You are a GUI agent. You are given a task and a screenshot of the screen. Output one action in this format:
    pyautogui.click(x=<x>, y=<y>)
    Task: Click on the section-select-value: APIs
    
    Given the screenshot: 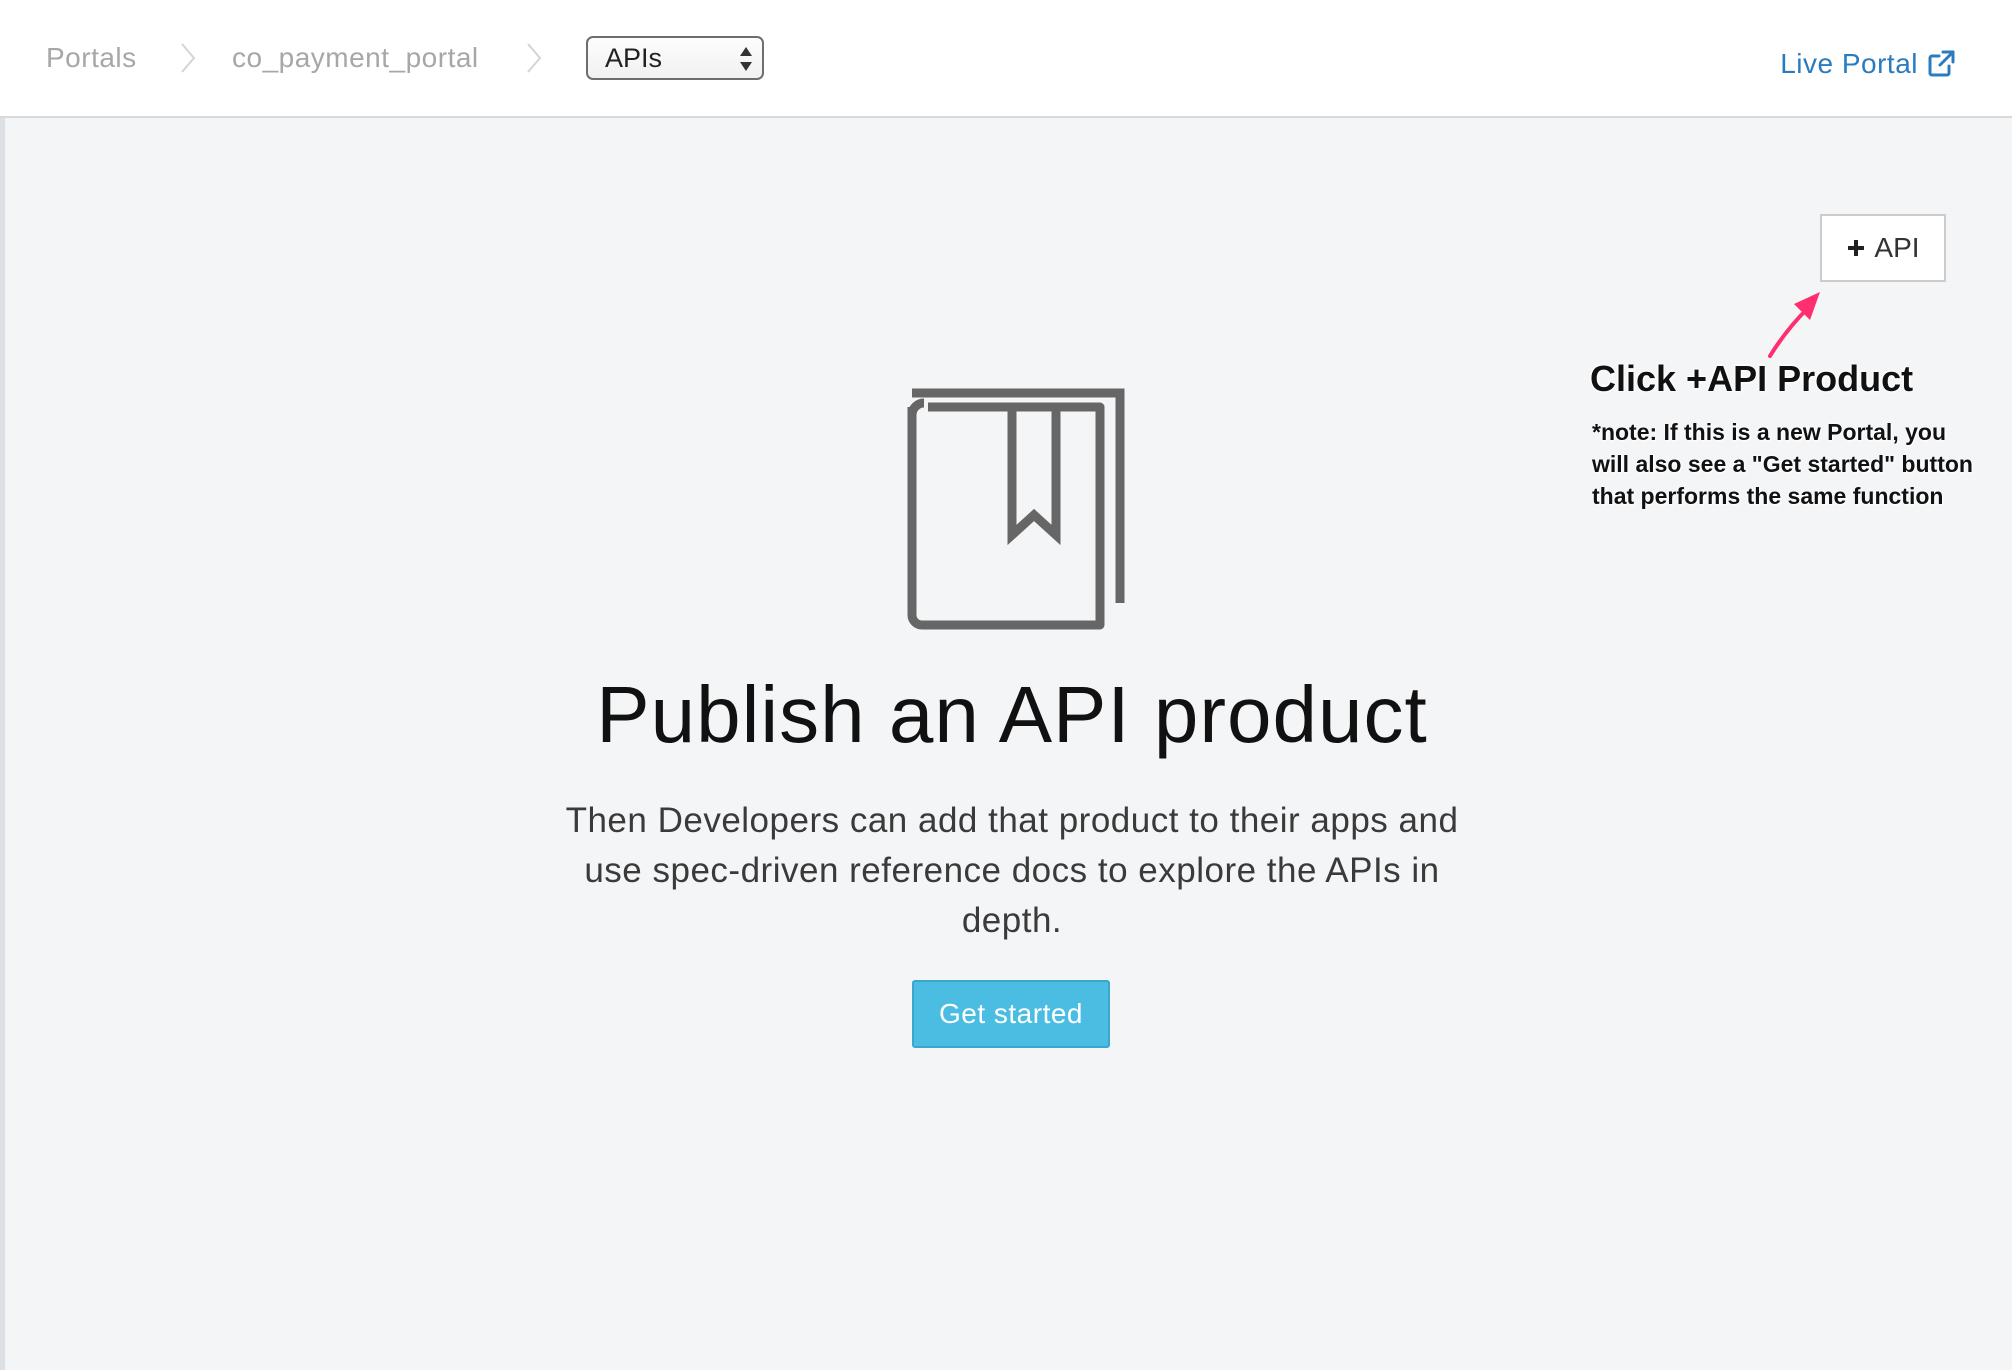 What is the action you would take?
    pyautogui.click(x=634, y=58)
    